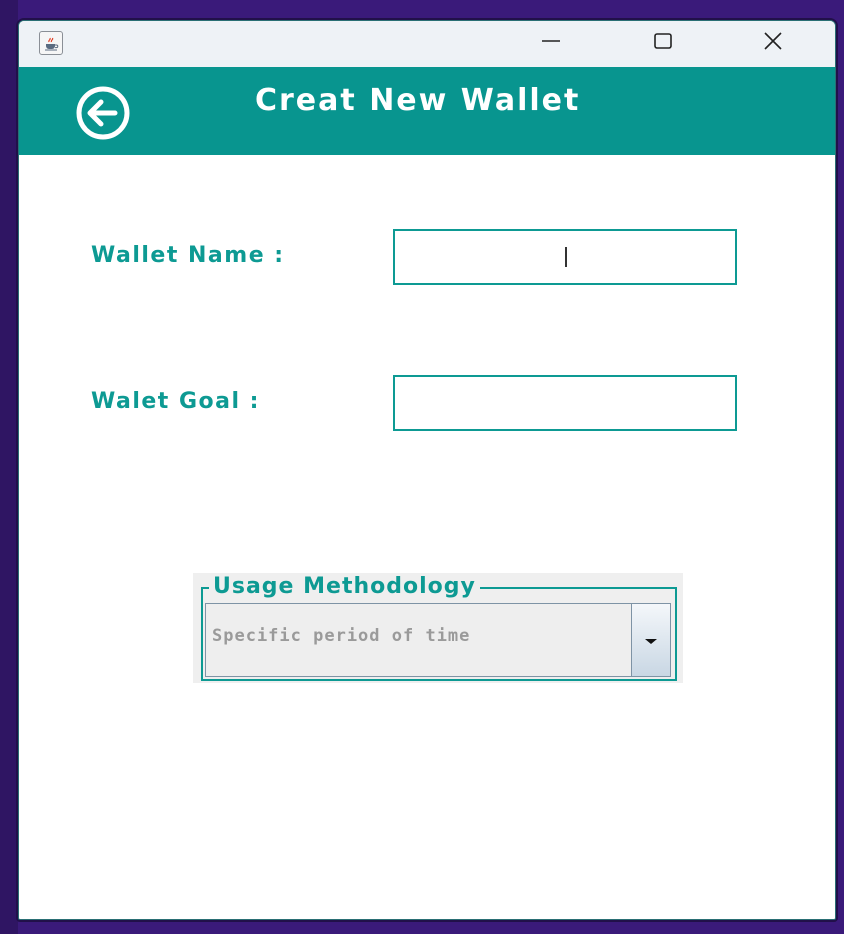  What do you see at coordinates (51, 43) in the screenshot?
I see `java-cup-icon` at bounding box center [51, 43].